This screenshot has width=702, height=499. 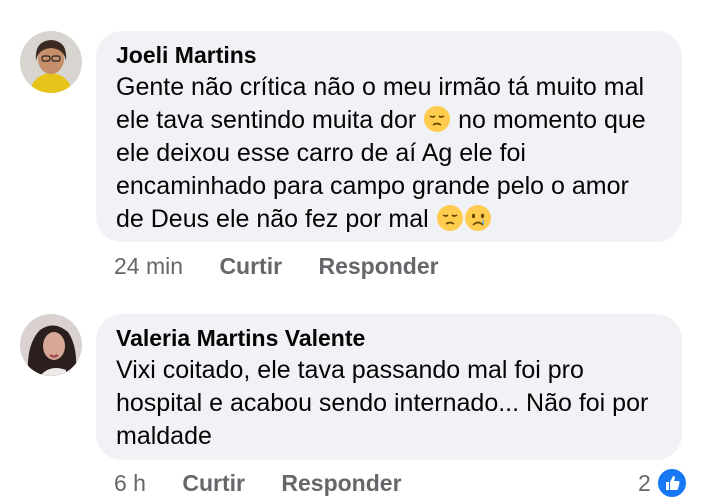 I want to click on comment-timestamp: 24 min, so click(x=148, y=266).